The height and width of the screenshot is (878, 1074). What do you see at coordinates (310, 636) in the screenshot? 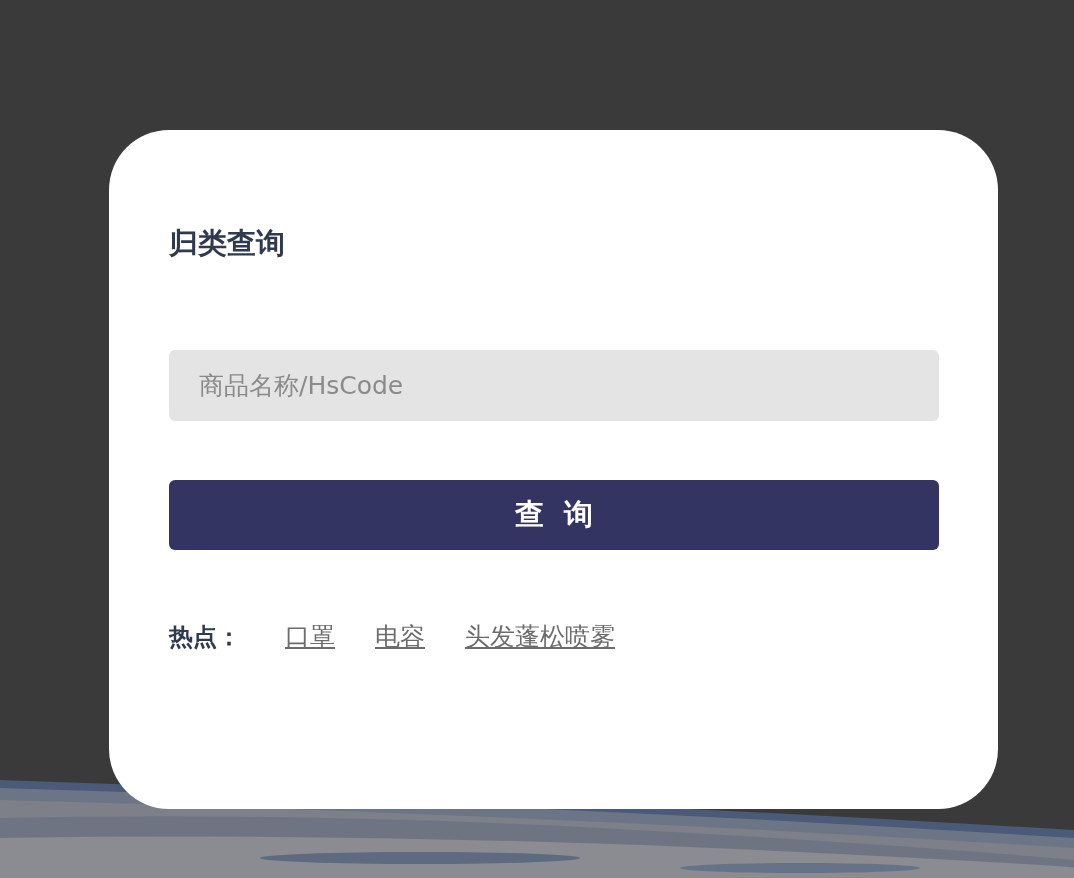
I see `hot-link: 口罩` at bounding box center [310, 636].